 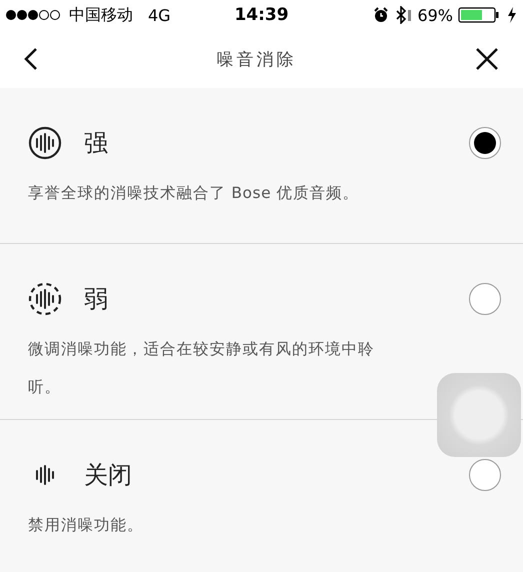 I want to click on battery-percent: 69%, so click(x=435, y=15).